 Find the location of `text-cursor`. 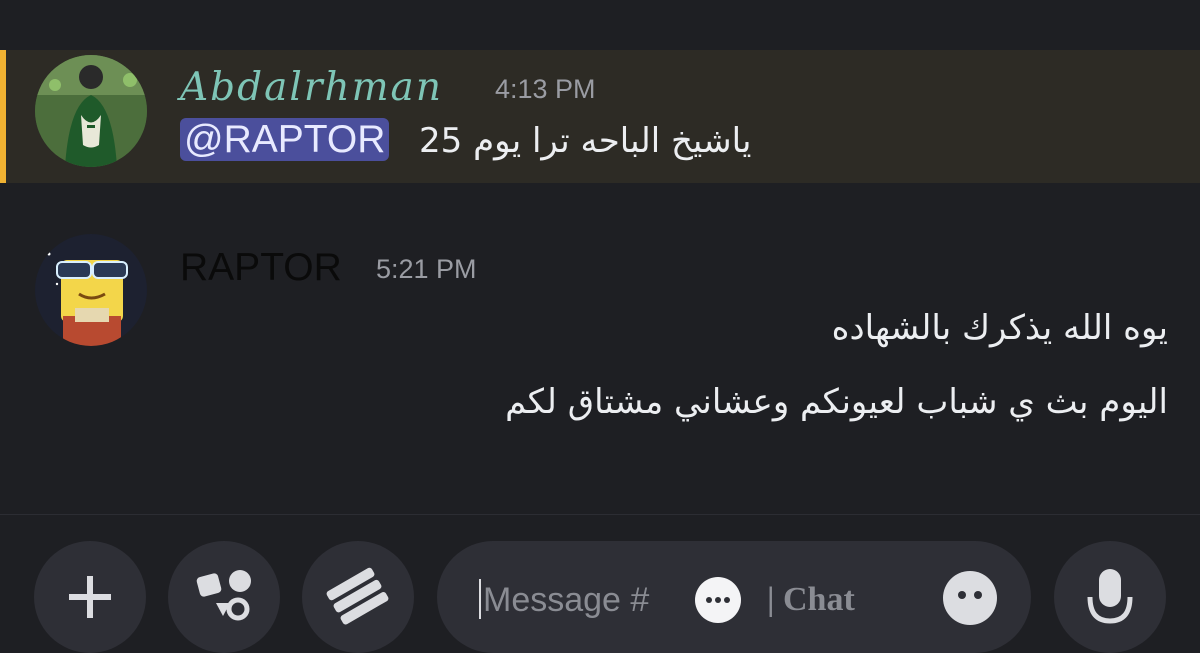

text-cursor is located at coordinates (480, 599).